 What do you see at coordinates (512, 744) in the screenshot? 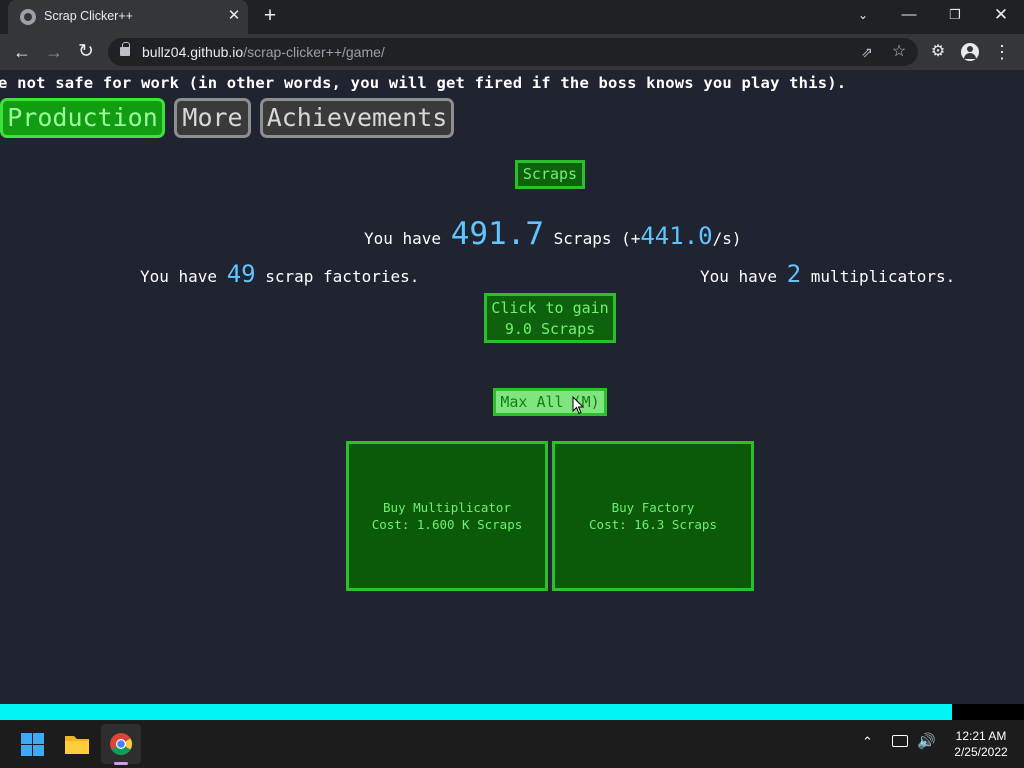
I see `windows-taskbar: ⌃ 🔊 12:21 AM 2/25/2022` at bounding box center [512, 744].